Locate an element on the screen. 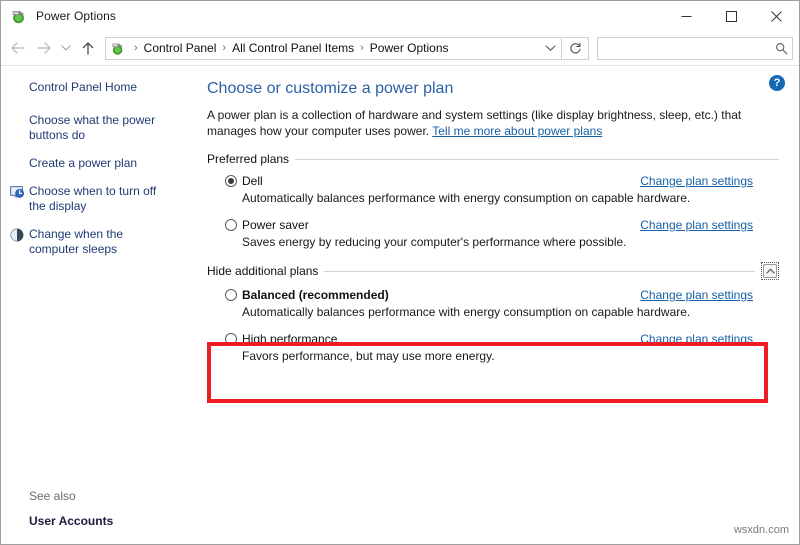  sidebar-item-label: Create a power plan is located at coordinates (83, 163).